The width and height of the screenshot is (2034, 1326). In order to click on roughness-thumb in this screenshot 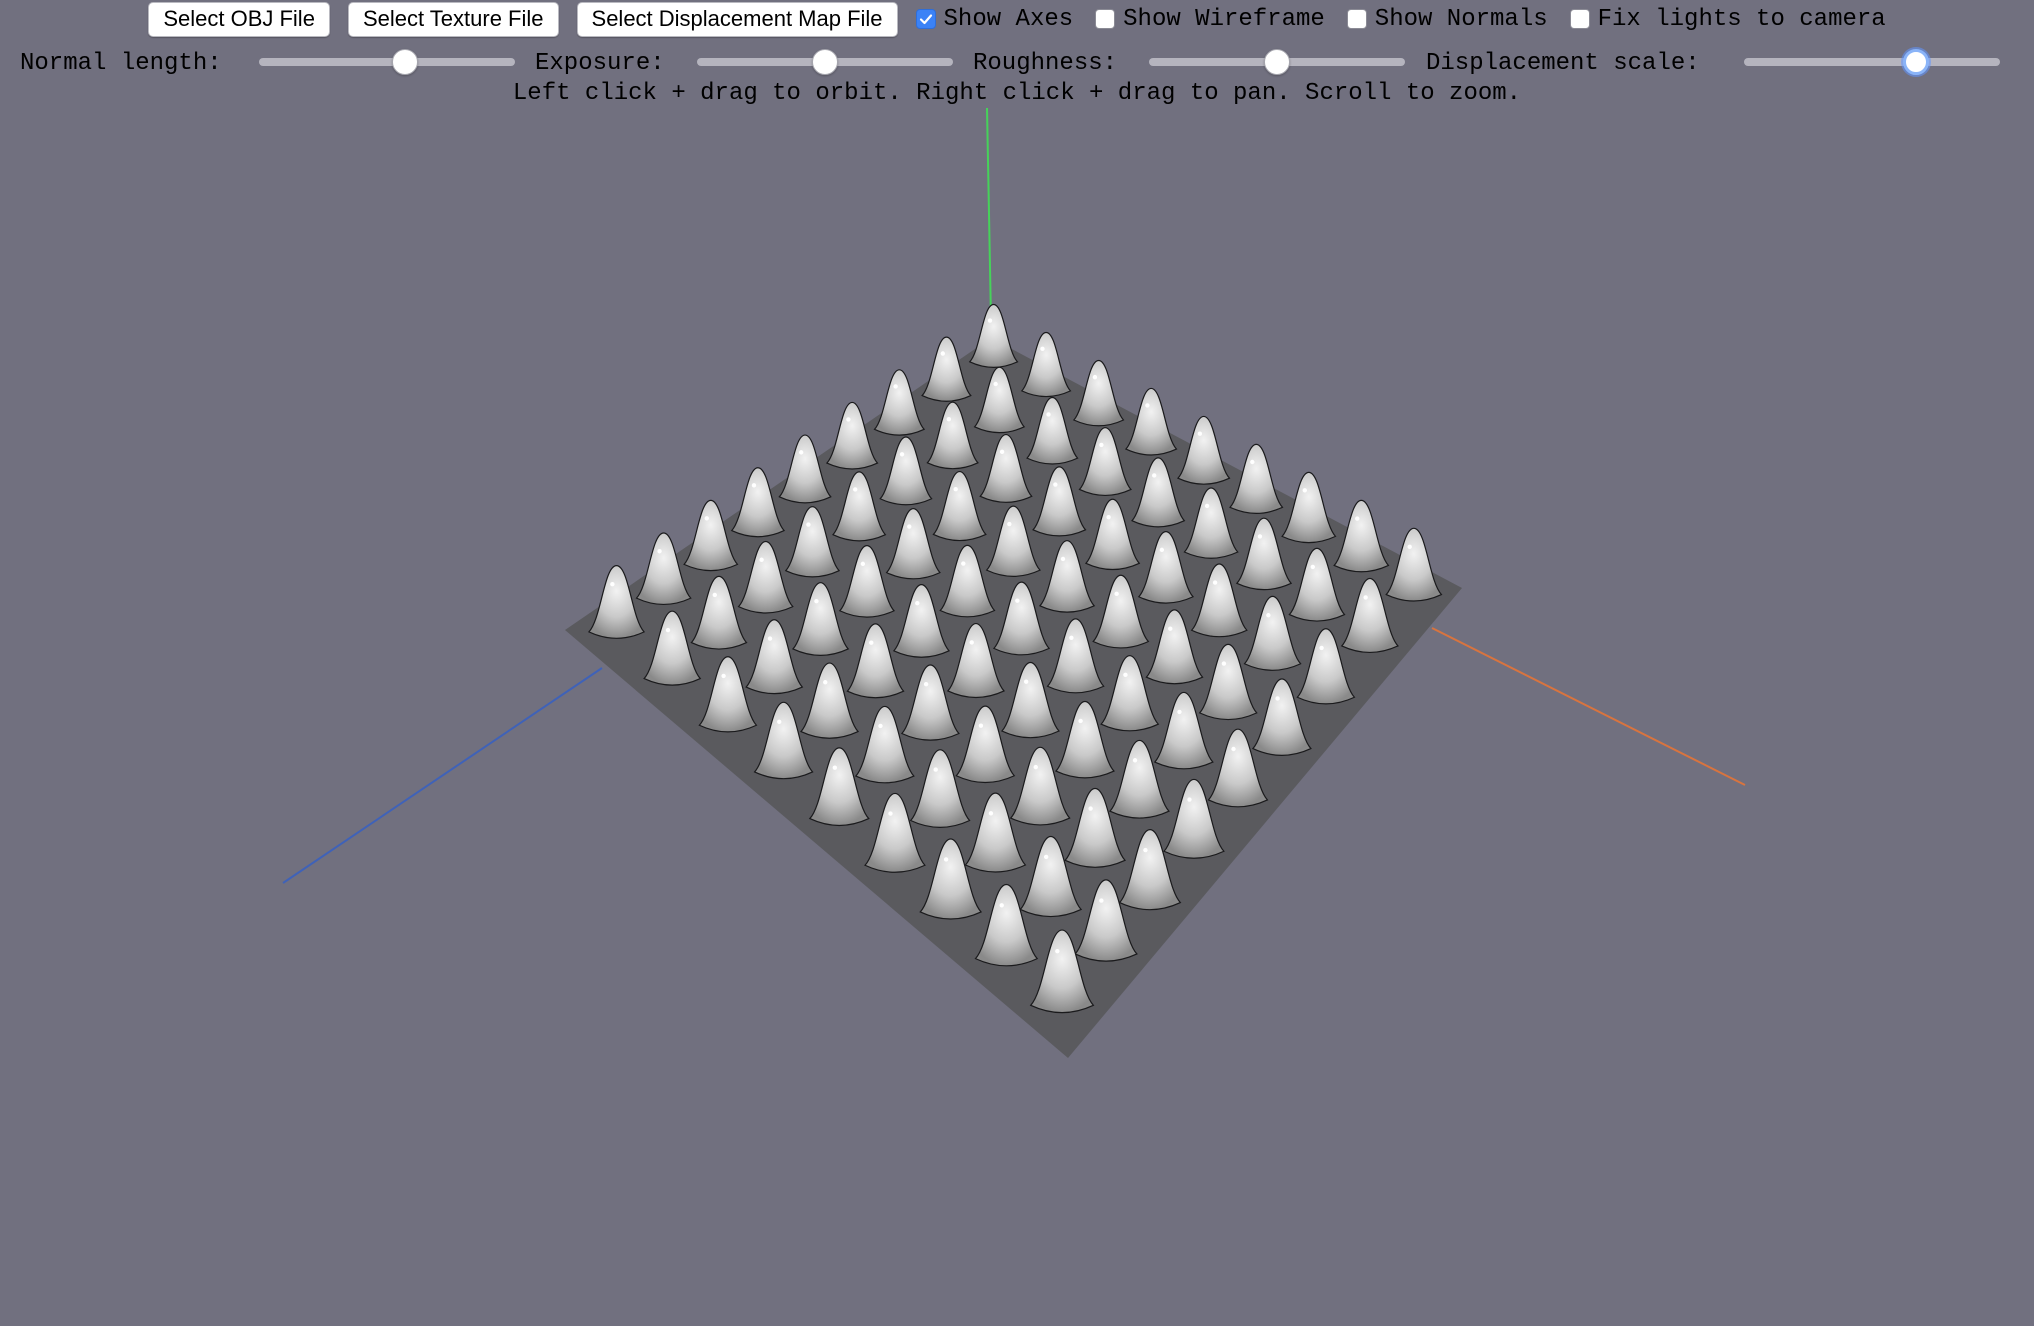, I will do `click(1277, 62)`.